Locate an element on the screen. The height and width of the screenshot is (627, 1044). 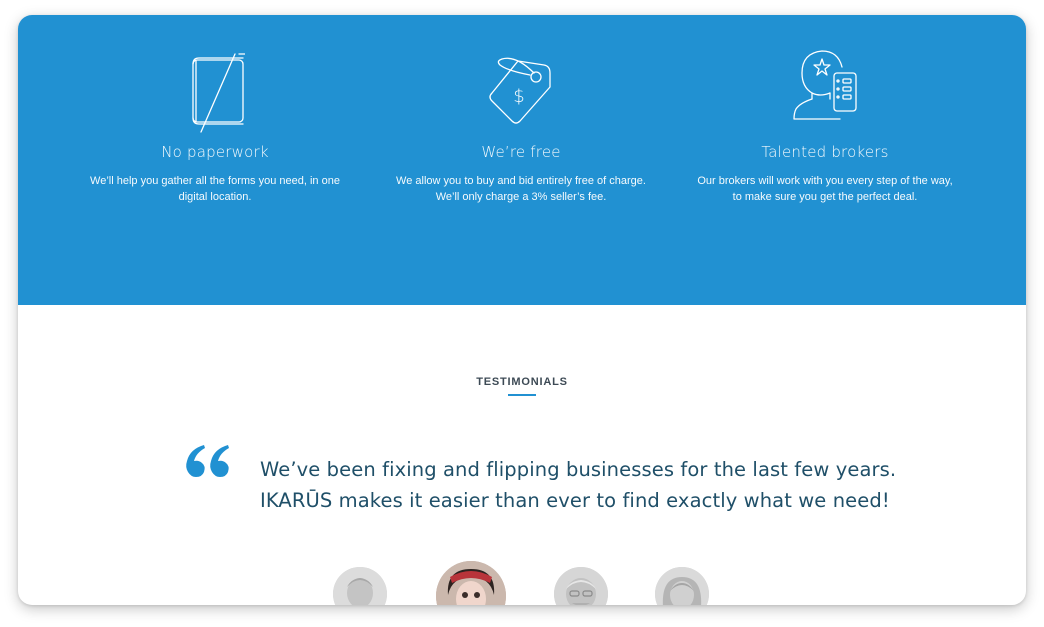
feature-title: Talented brokers is located at coordinates (825, 152).